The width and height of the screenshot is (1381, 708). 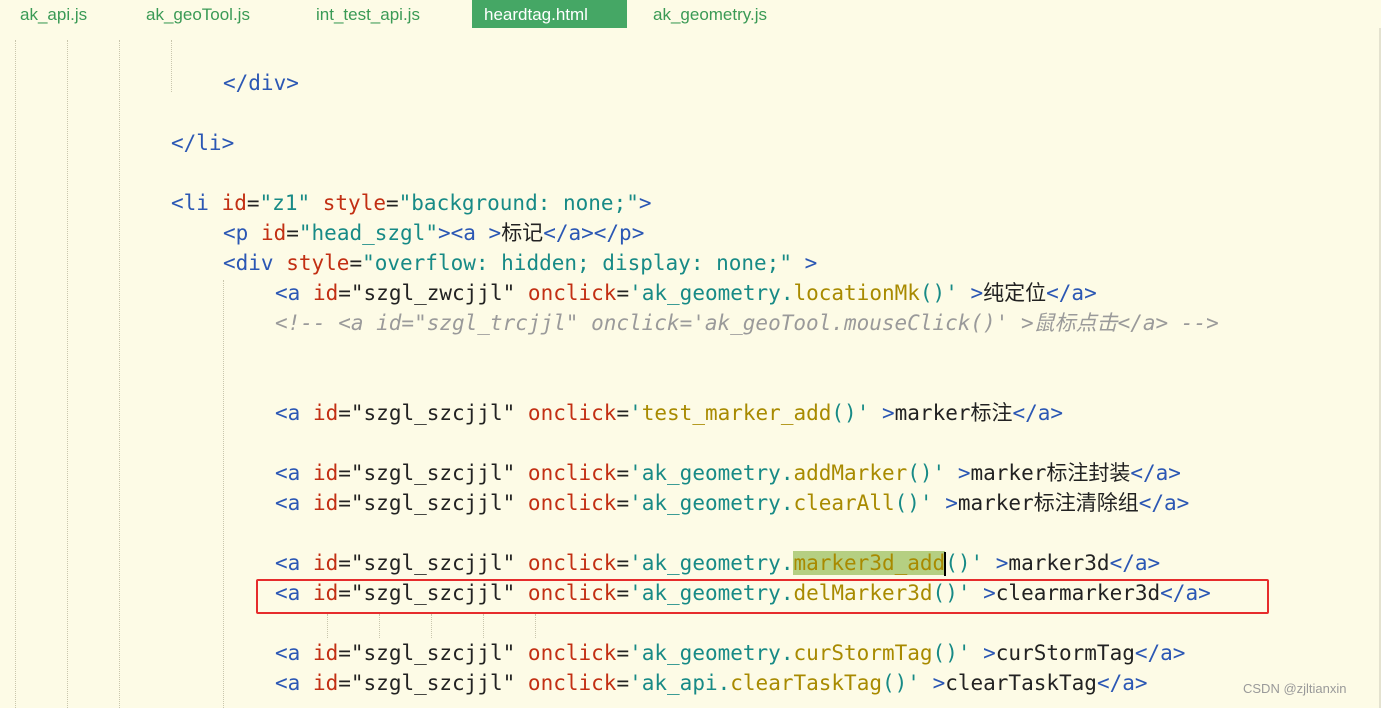 What do you see at coordinates (368, 14) in the screenshot?
I see `tab-int-test-api: int_test_api.js` at bounding box center [368, 14].